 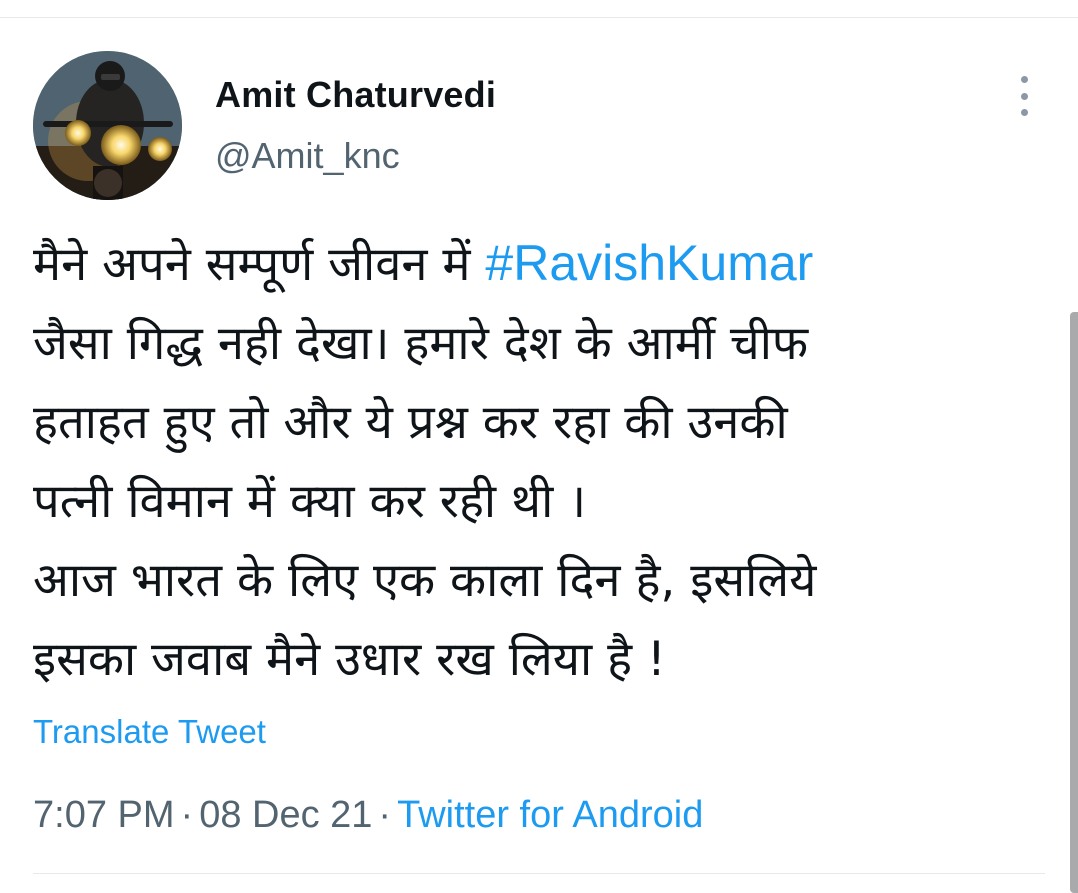 I want to click on tweet-metadata: 7:07 PM · 08 Dec 21 · Twitter for Android, so click(x=368, y=815).